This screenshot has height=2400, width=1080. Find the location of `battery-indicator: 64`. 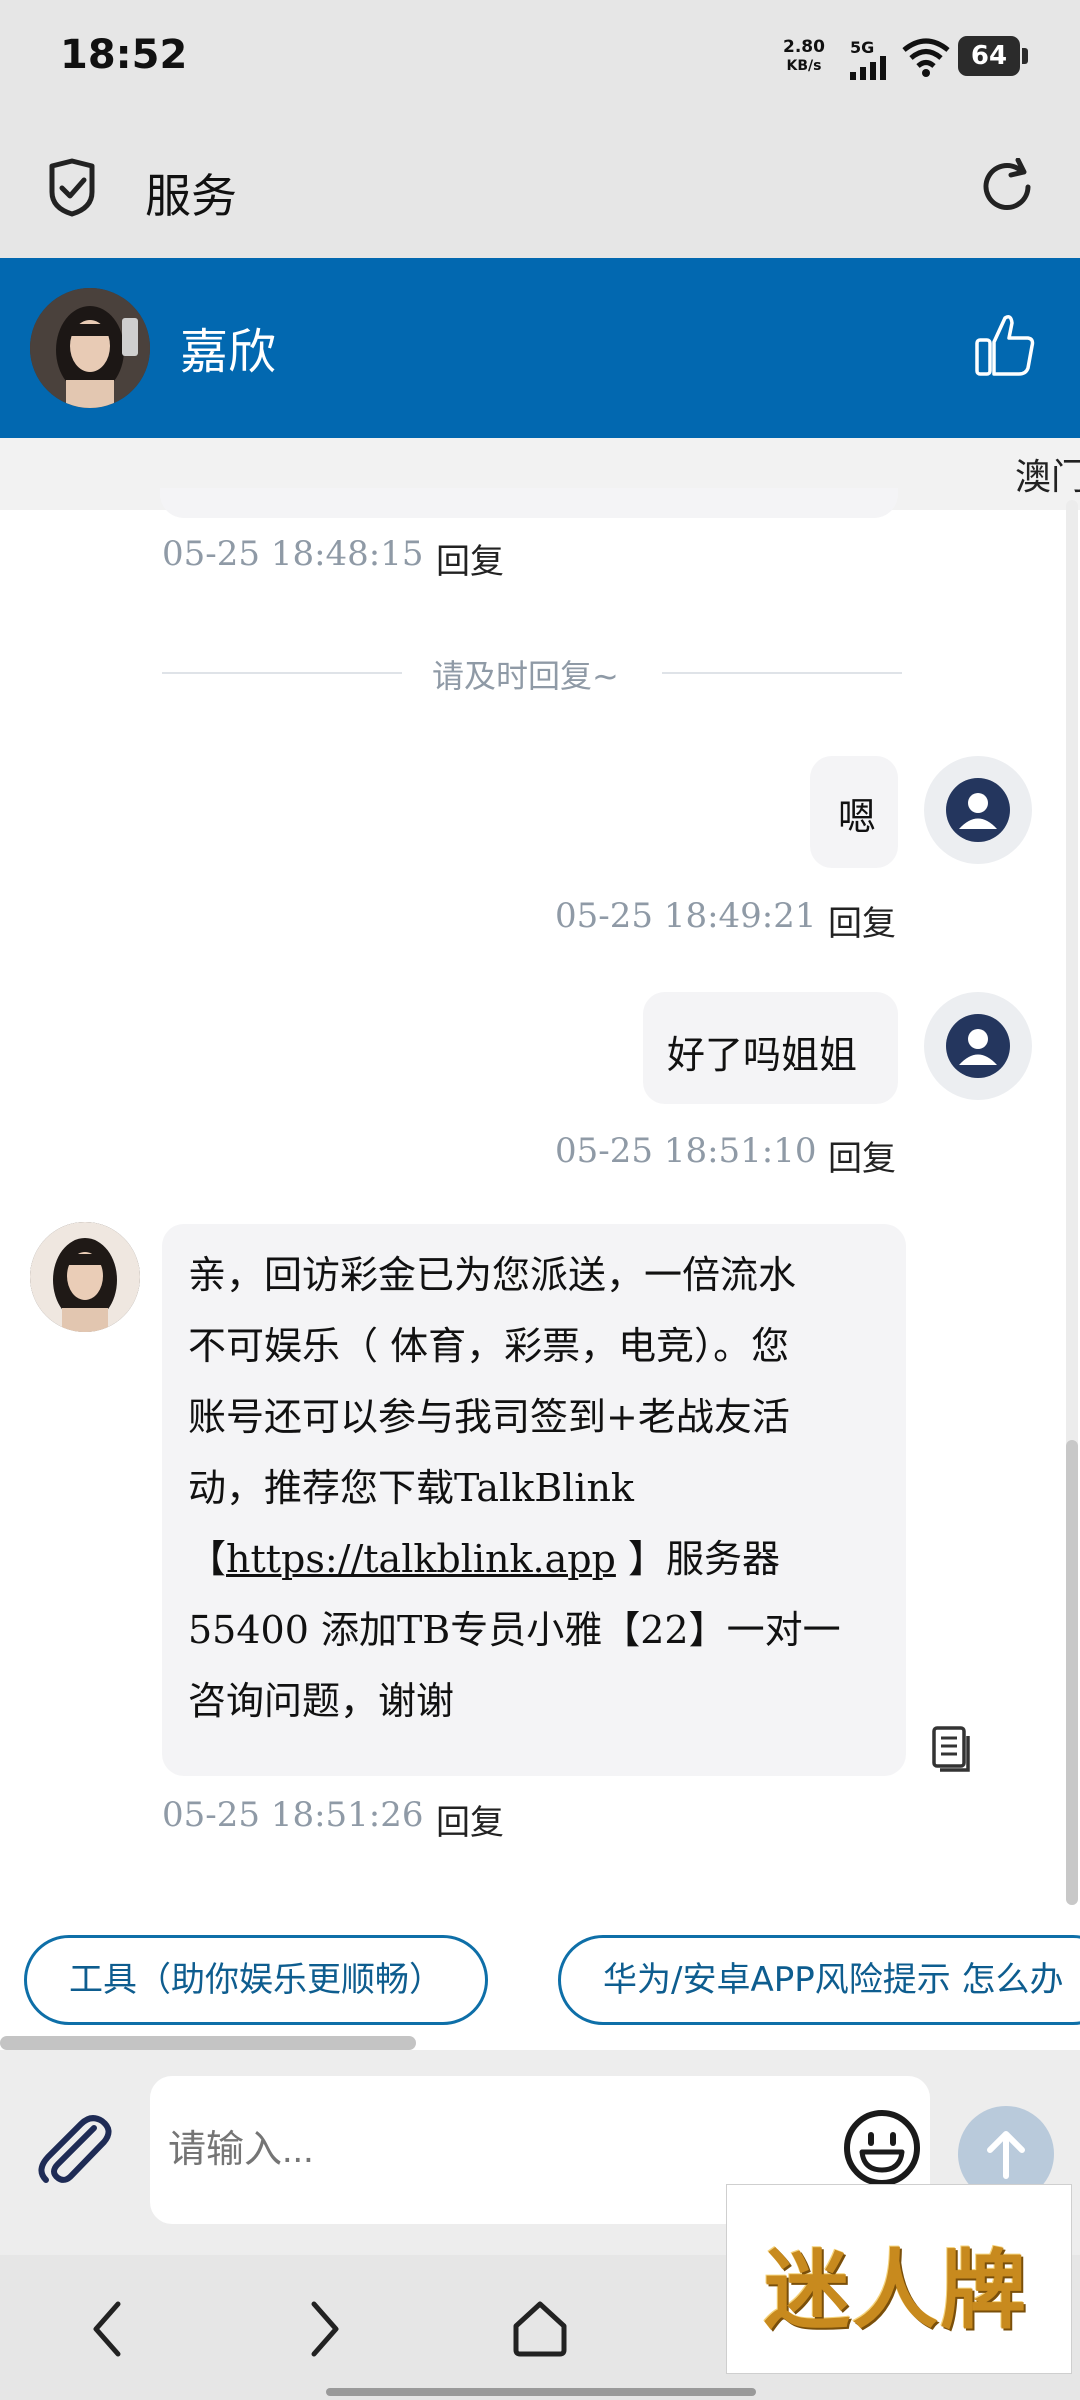

battery-indicator: 64 is located at coordinates (993, 56).